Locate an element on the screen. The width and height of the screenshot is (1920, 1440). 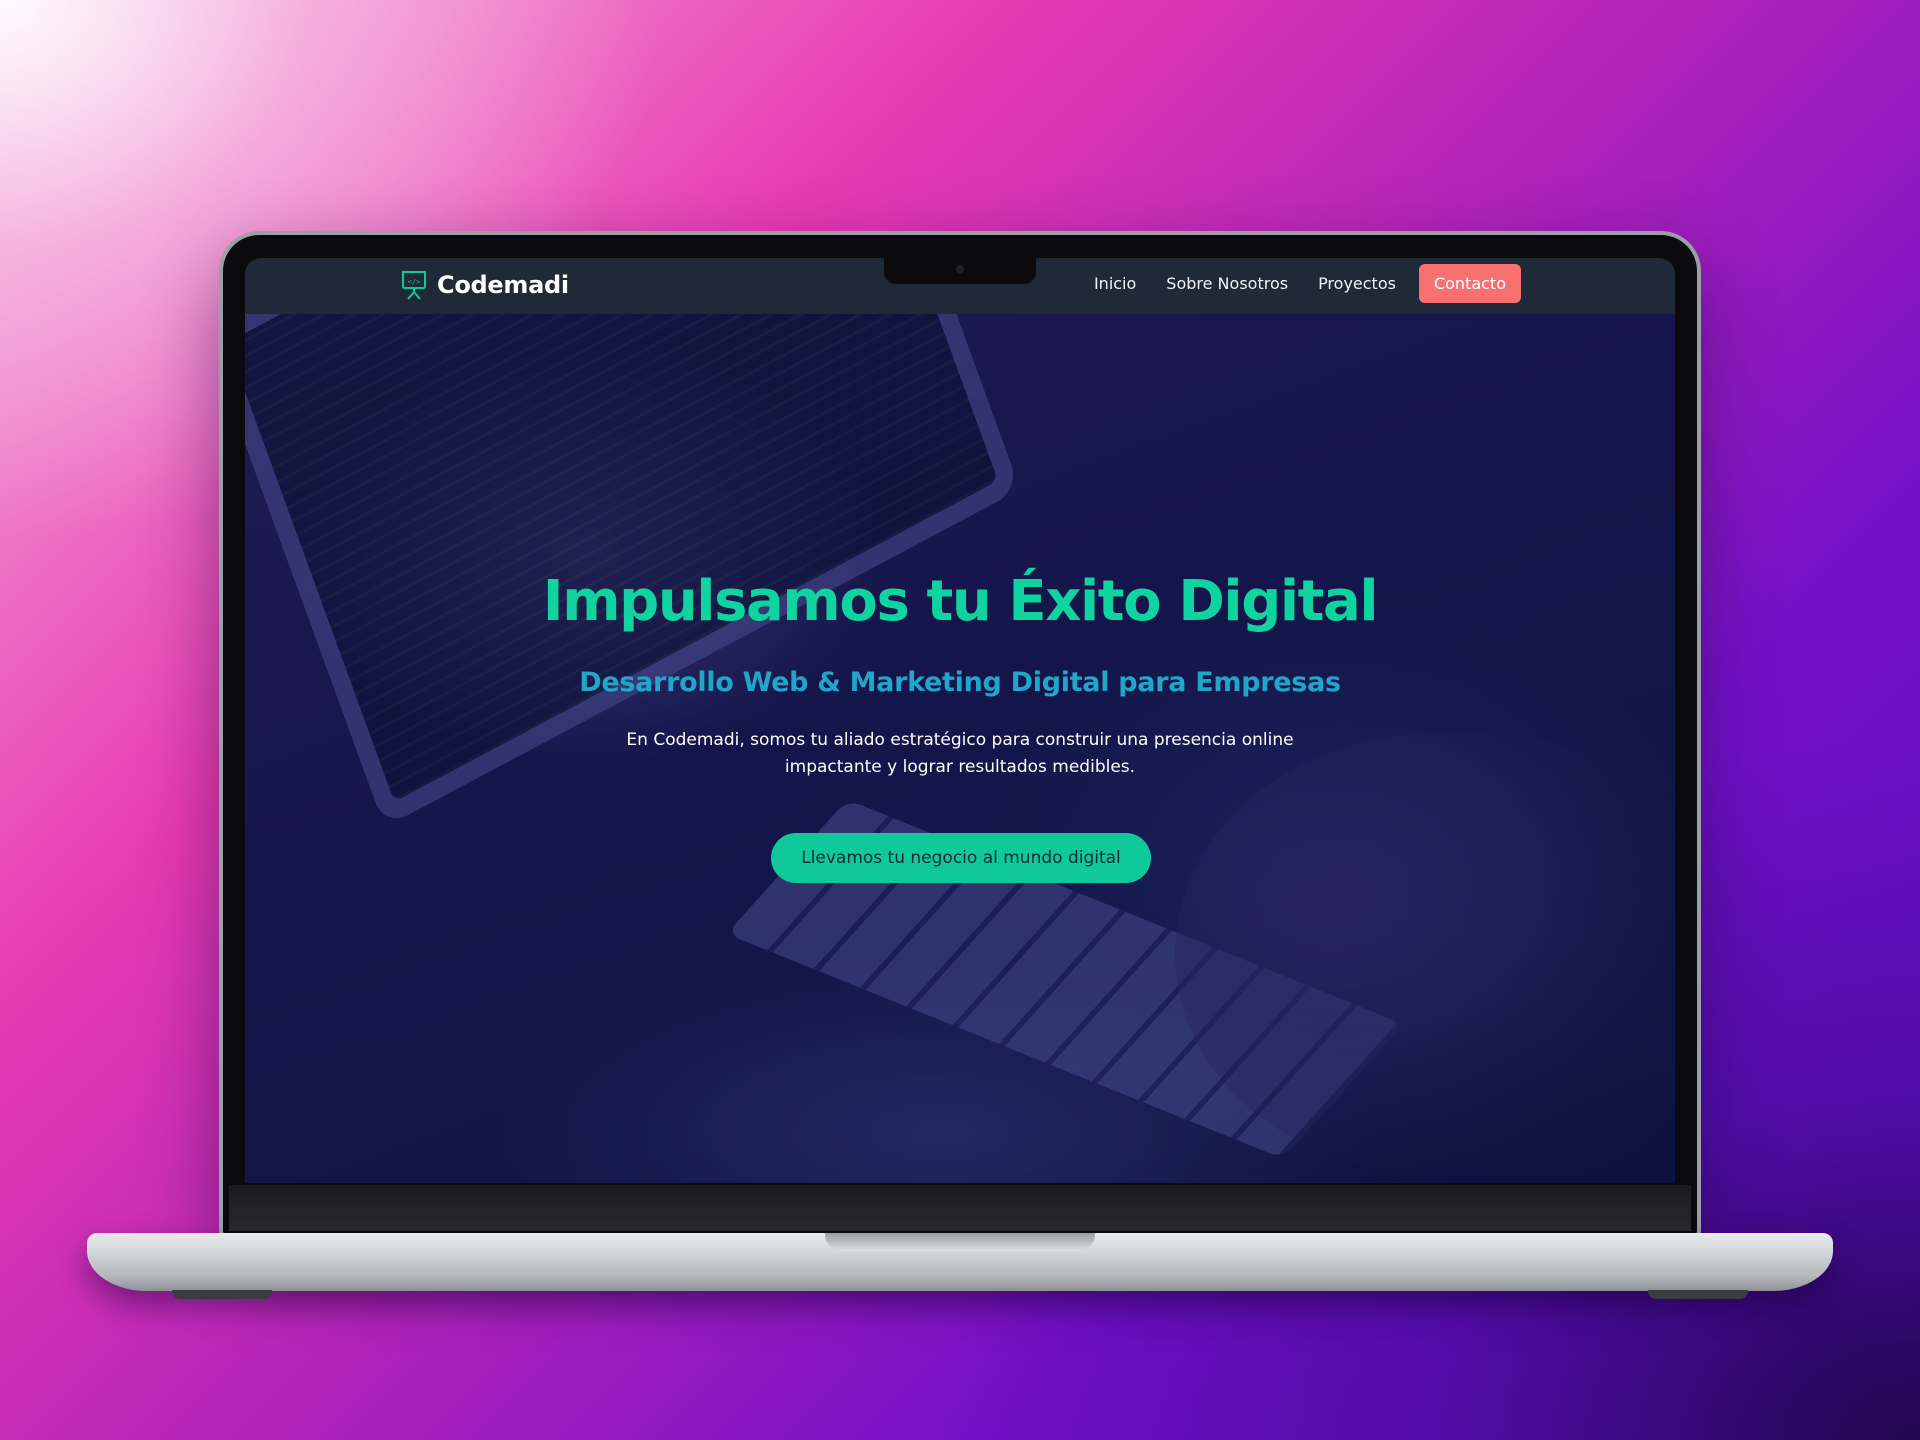
laptop-bottom-bezel is located at coordinates (960, 1208).